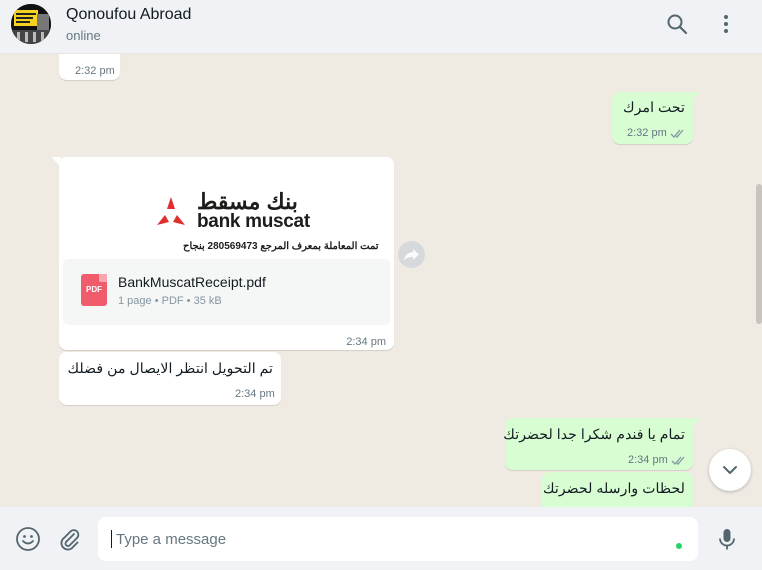 The height and width of the screenshot is (570, 762). What do you see at coordinates (598, 444) in the screenshot?
I see `message-outgoing: تمام يا فندم شكرا جدا لحضرتك 2:34 pm` at bounding box center [598, 444].